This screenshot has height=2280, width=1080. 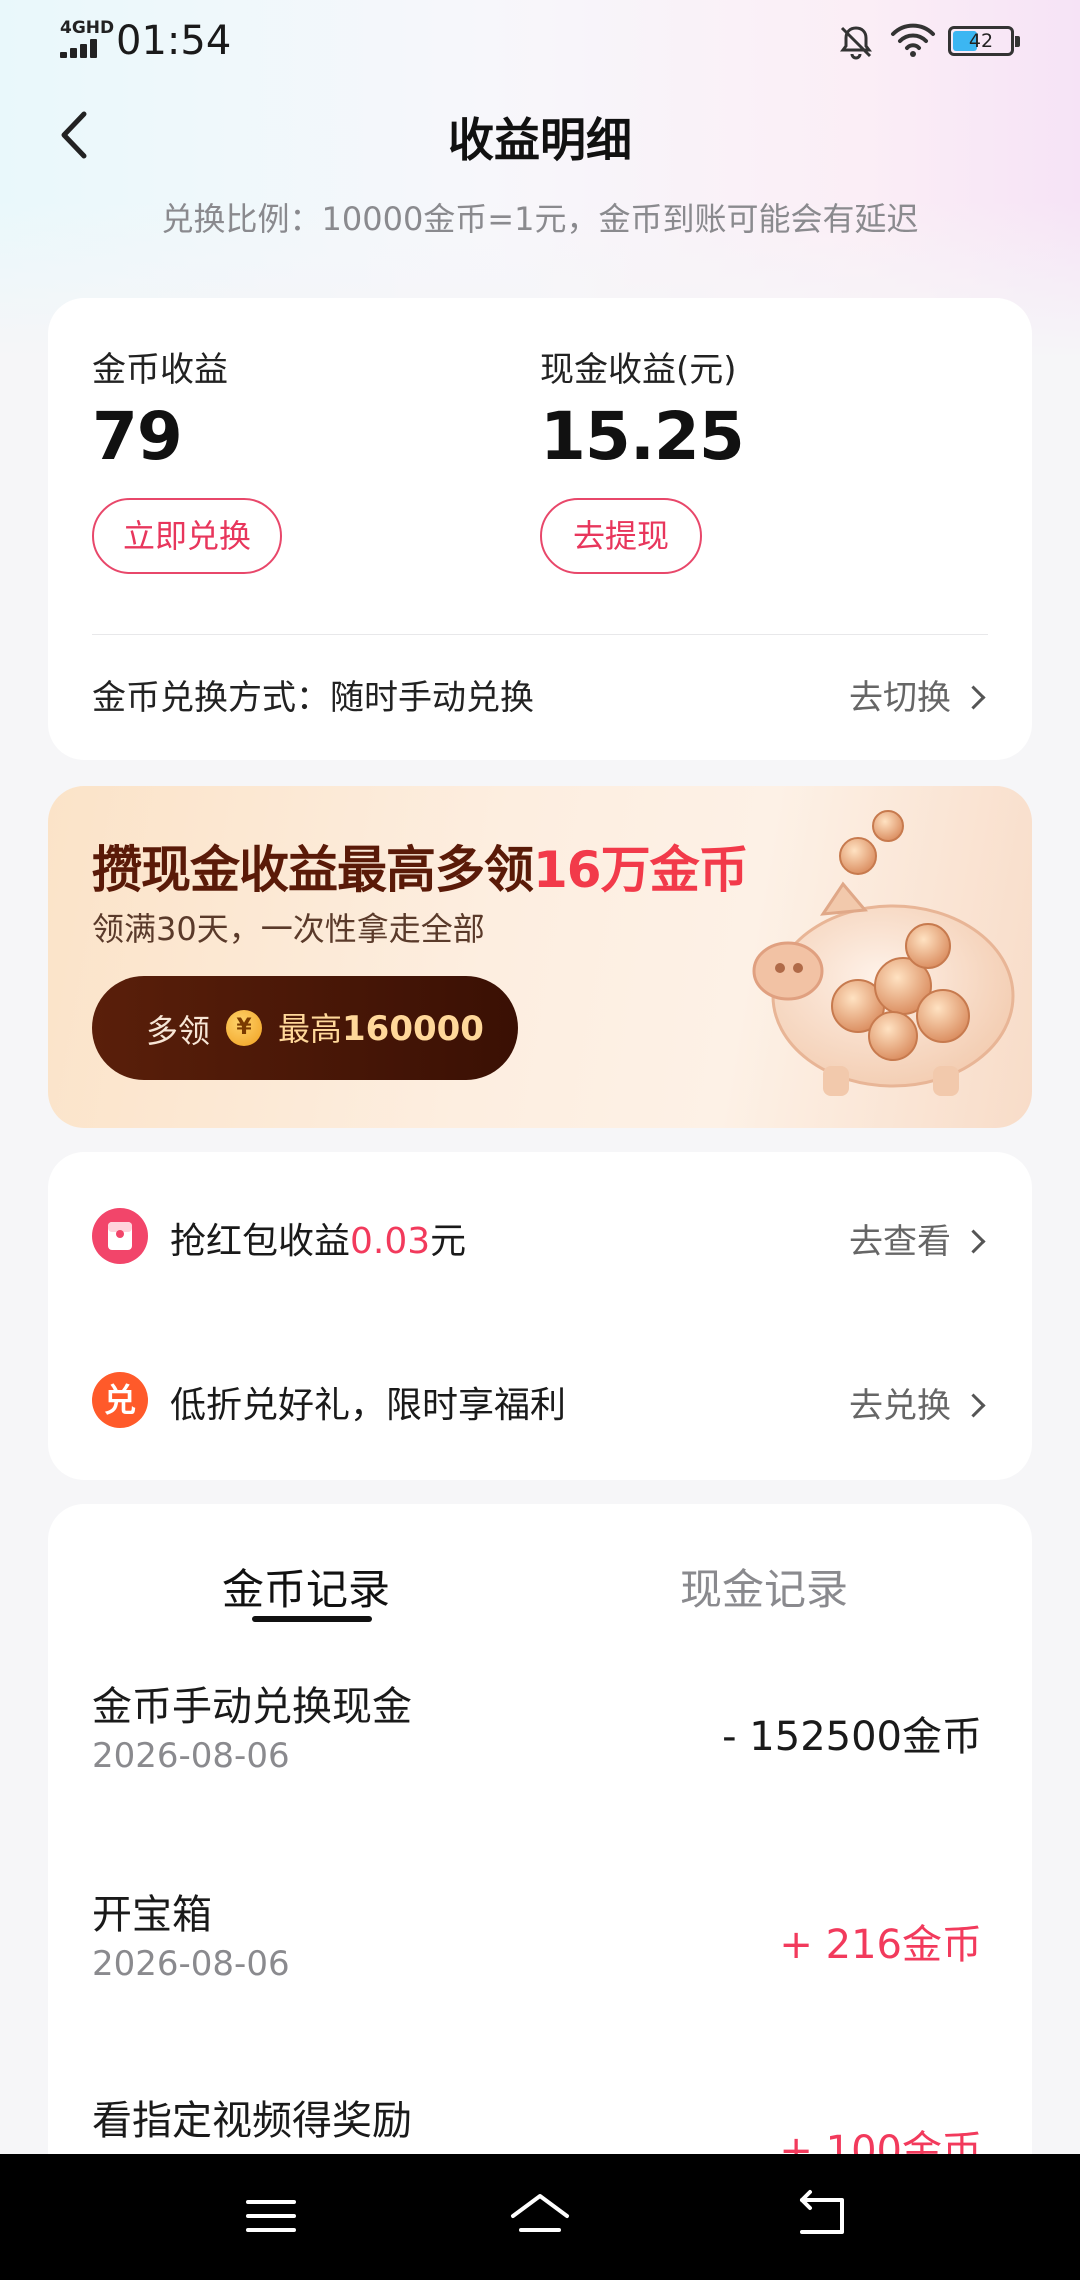 I want to click on clock: 01:54, so click(x=174, y=41).